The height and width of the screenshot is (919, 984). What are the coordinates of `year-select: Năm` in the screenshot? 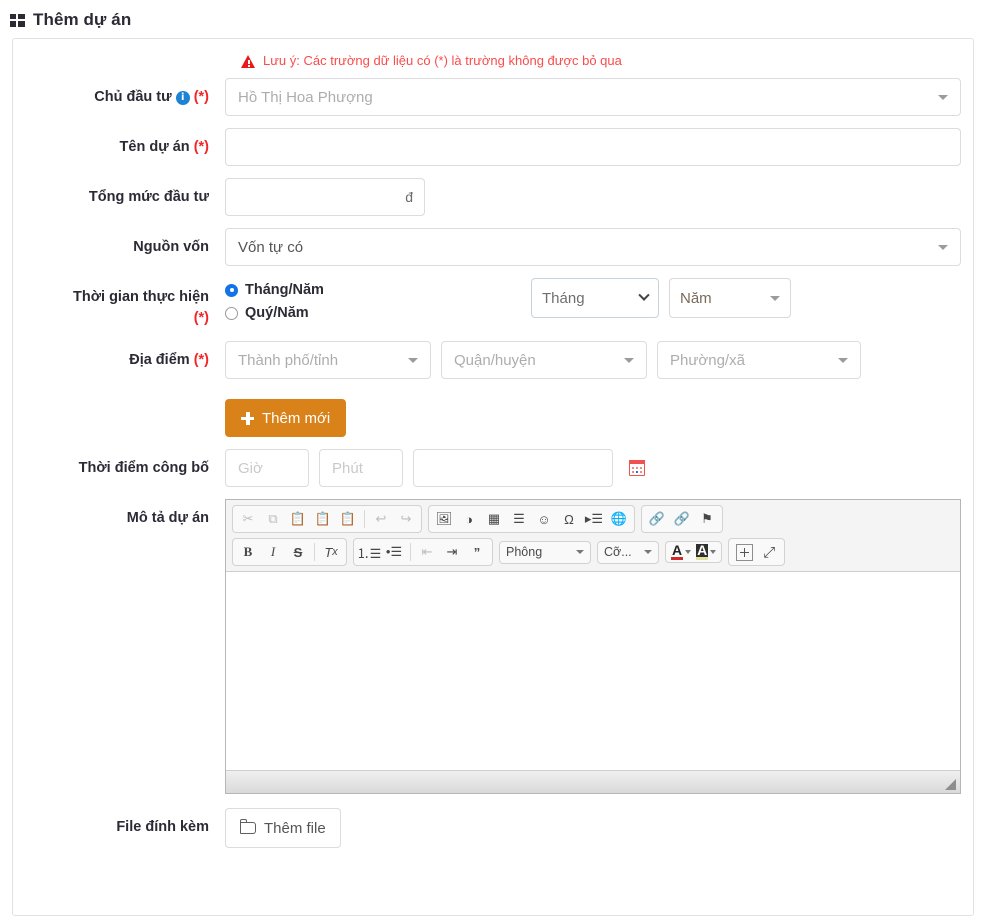 It's located at (730, 298).